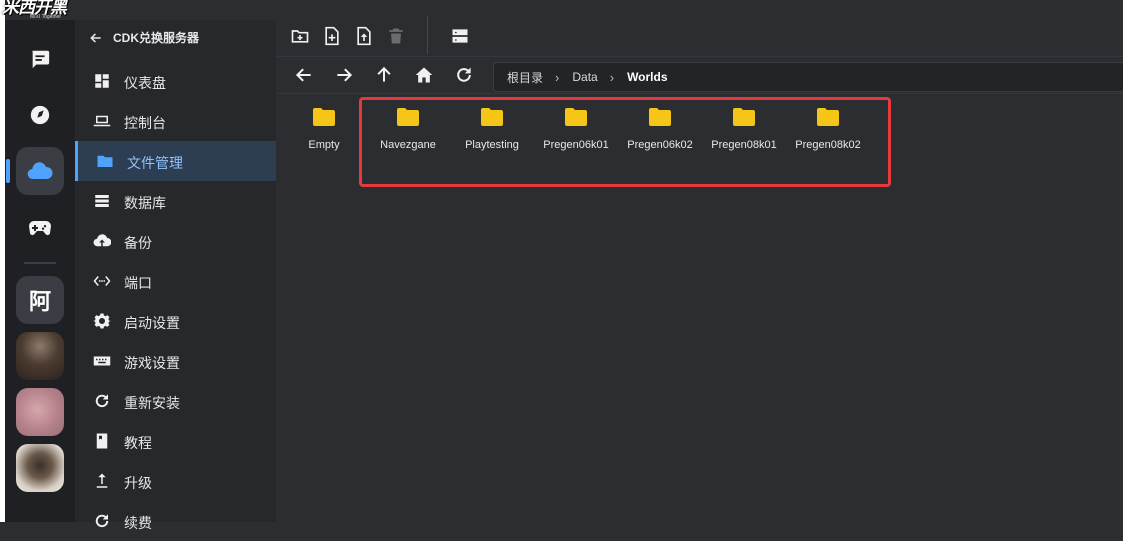 The height and width of the screenshot is (541, 1123). I want to click on sidebar-item-backup: 备份, so click(175, 241).